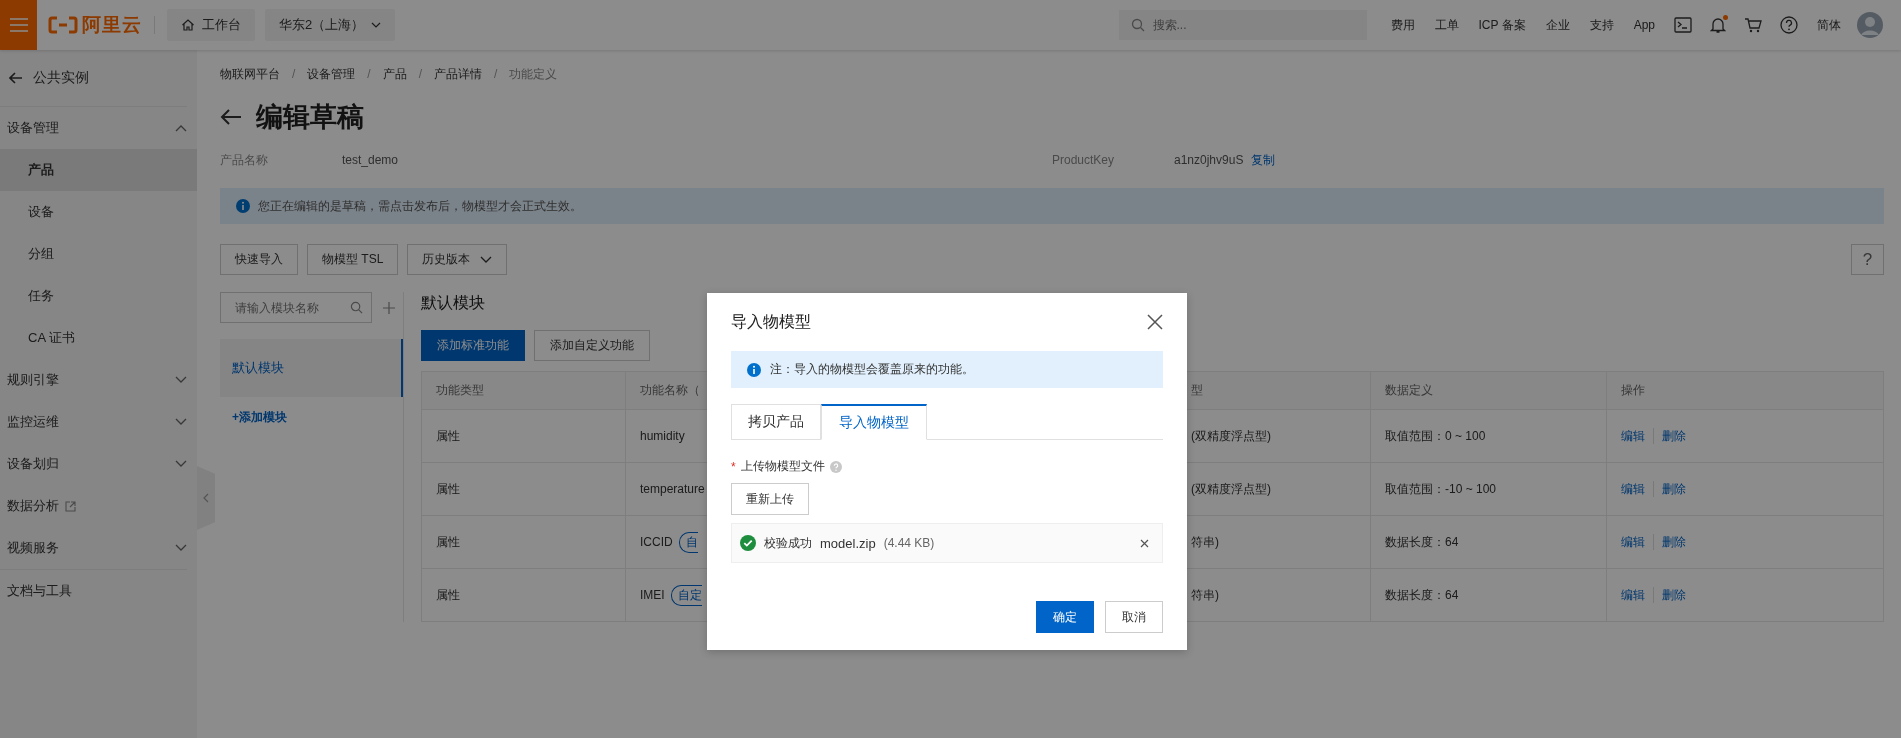 The width and height of the screenshot is (1901, 738). What do you see at coordinates (457, 259) in the screenshot?
I see `version-dropdown: 历史版本` at bounding box center [457, 259].